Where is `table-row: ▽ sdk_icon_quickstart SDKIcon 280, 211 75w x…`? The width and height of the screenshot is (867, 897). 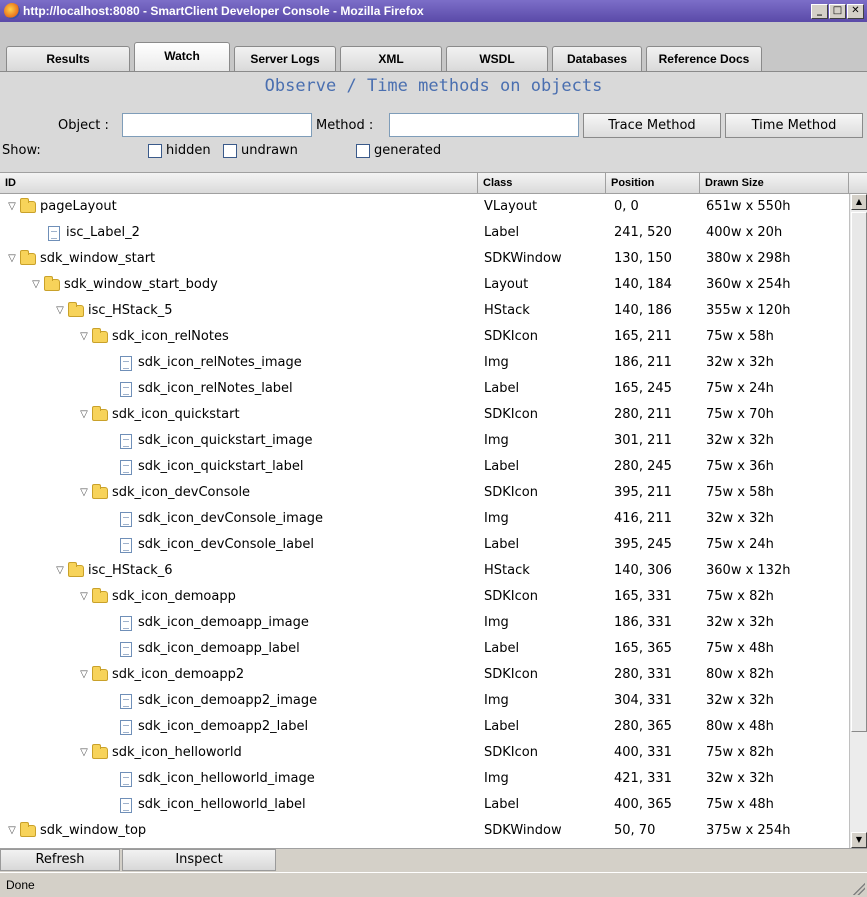
table-row: ▽ sdk_icon_quickstart SDKIcon 280, 211 75w x… is located at coordinates (424, 415).